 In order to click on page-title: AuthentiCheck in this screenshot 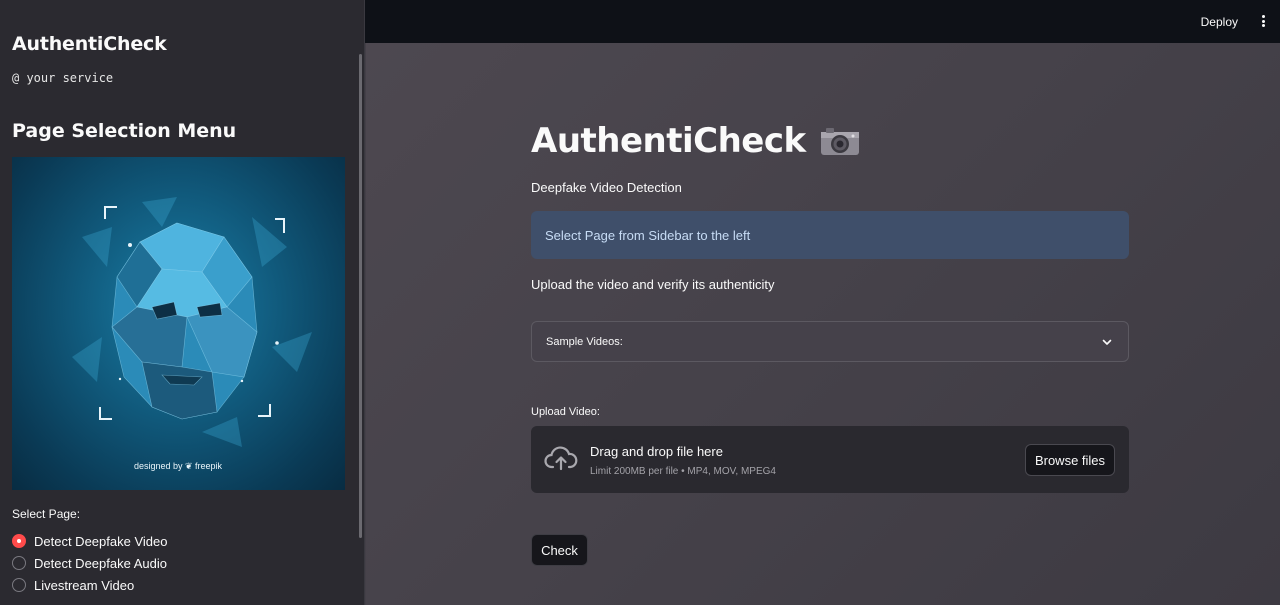, I will do `click(695, 141)`.